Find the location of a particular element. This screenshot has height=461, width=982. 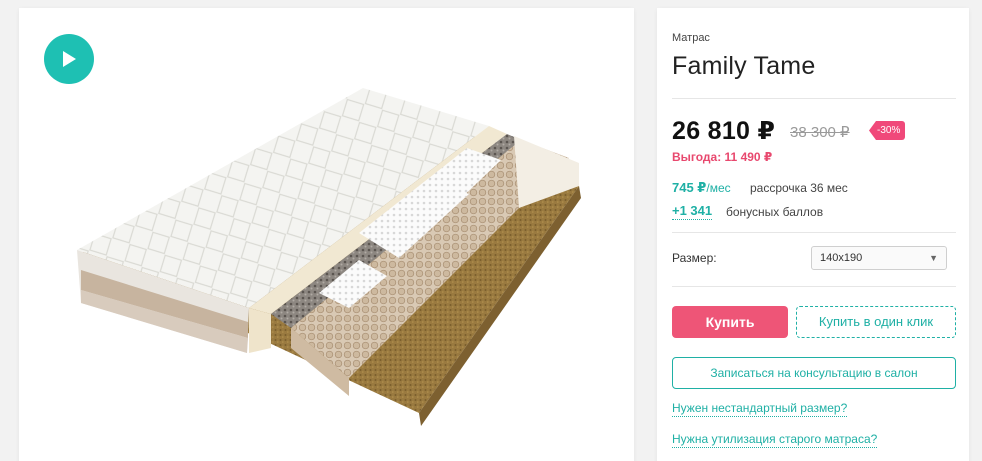

old-price: 38 300 ₽ is located at coordinates (820, 132).